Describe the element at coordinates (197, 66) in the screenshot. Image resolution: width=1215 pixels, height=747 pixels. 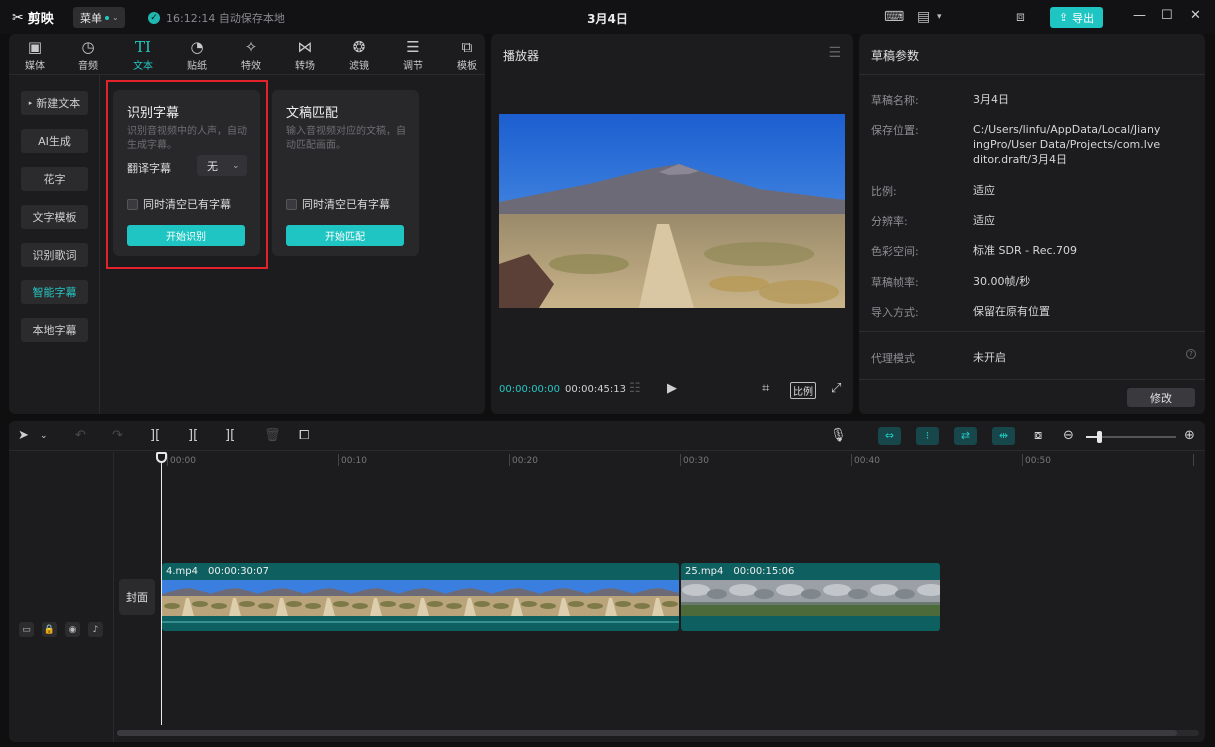
I see `tab-sticker-label: 贴纸` at that location.